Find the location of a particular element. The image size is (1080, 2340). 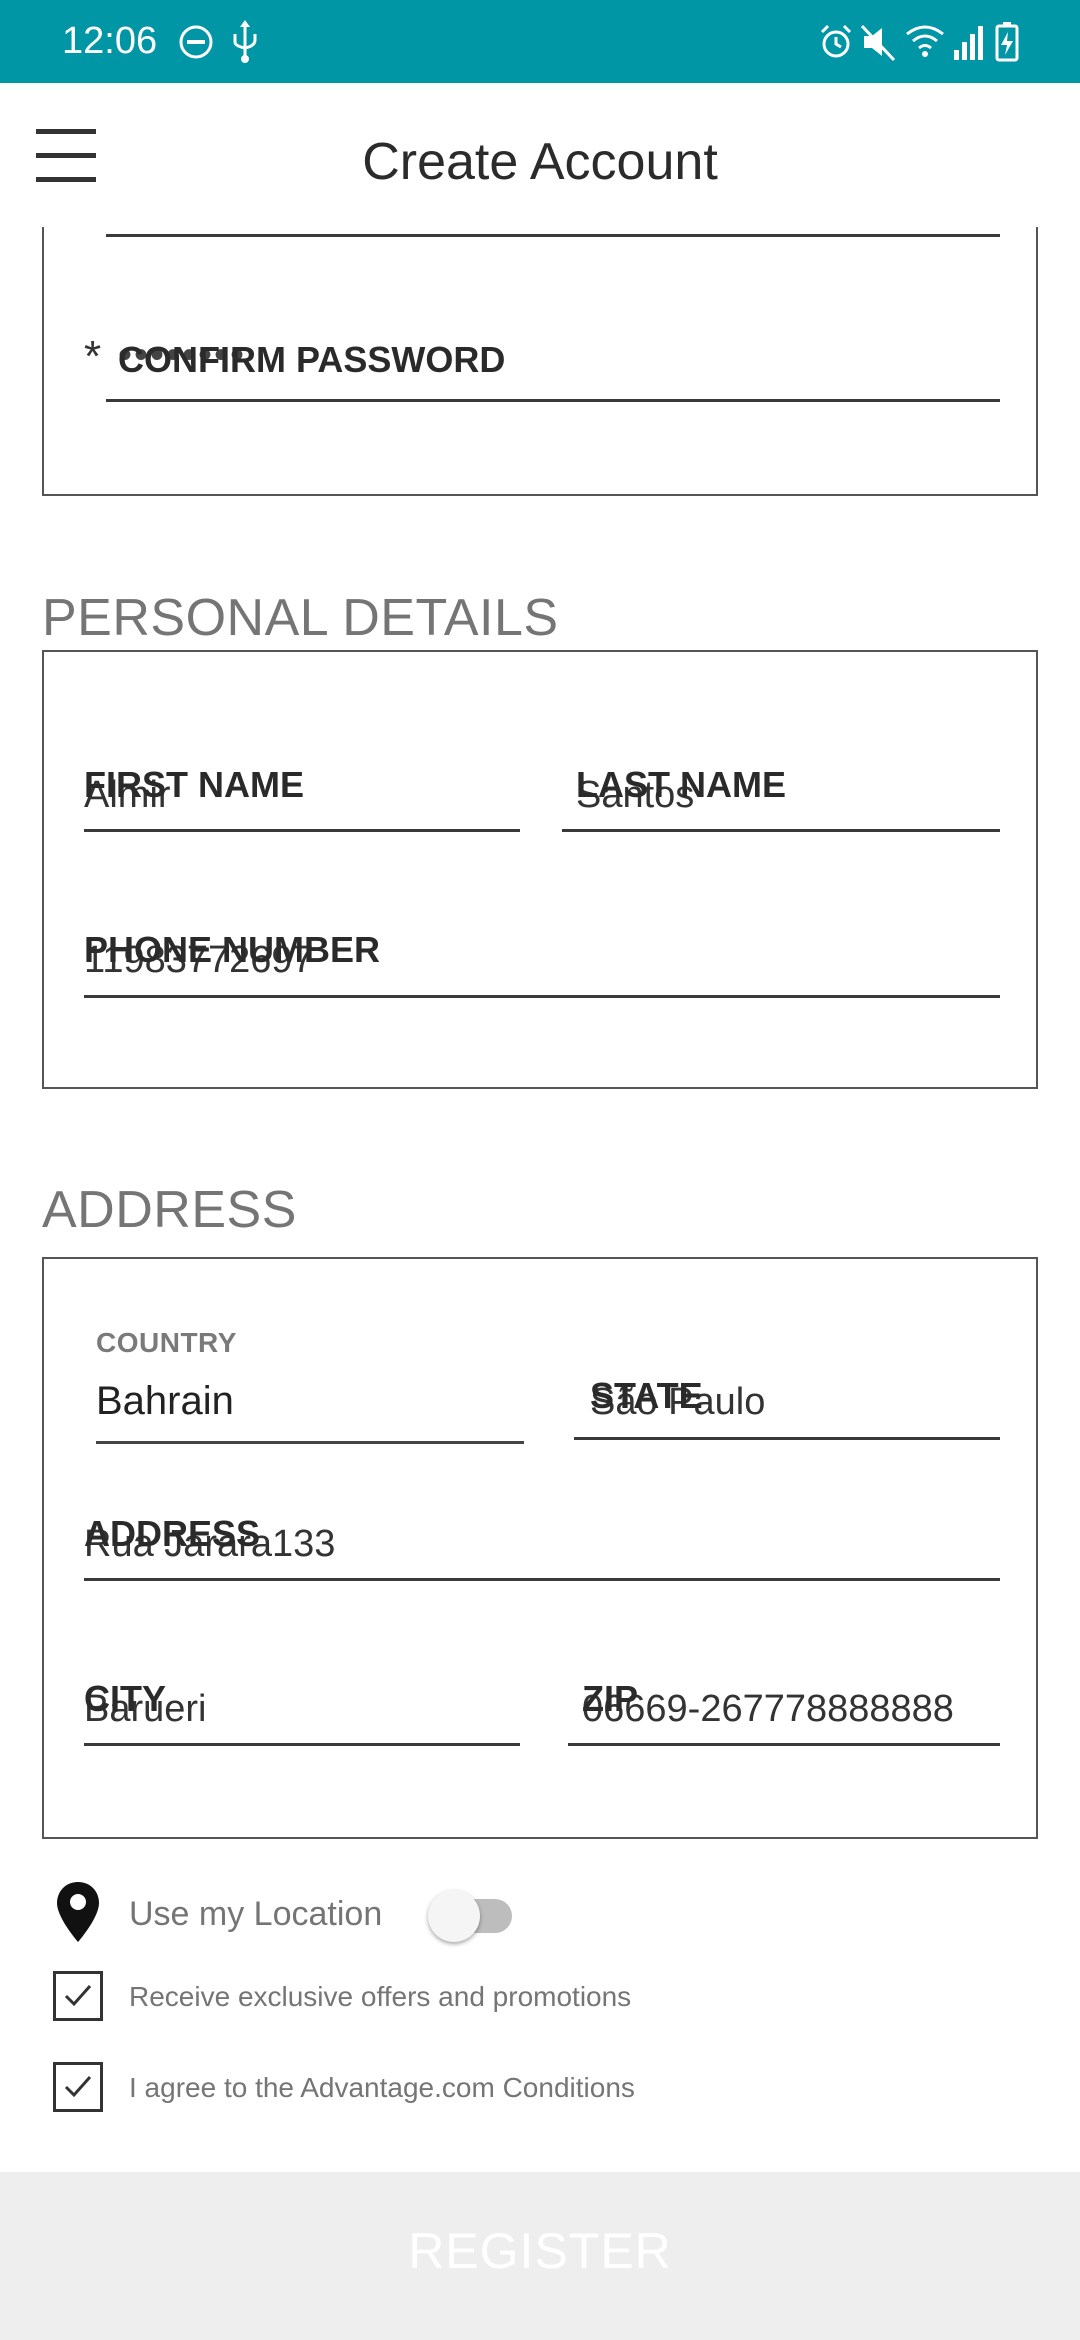

confirm-password-underline is located at coordinates (553, 400).